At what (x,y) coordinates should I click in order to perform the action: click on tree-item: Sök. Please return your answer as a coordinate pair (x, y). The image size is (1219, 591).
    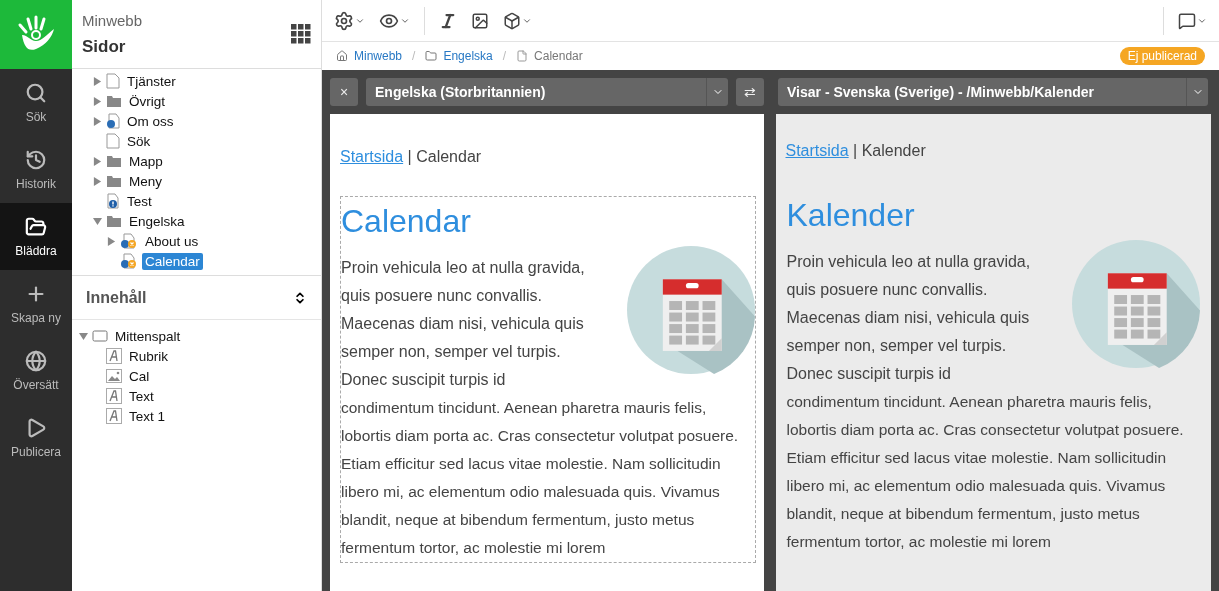
    Looking at the image, I should click on (139, 141).